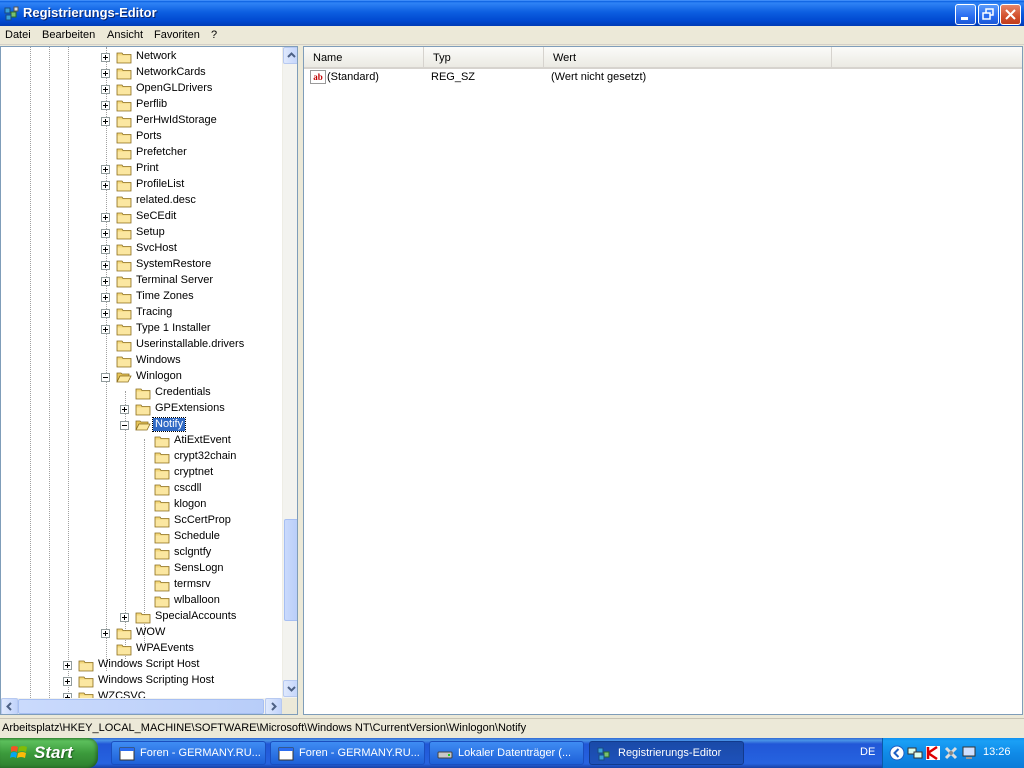 The width and height of the screenshot is (1024, 768). Describe the element at coordinates (141, 105) in the screenshot. I see `tree-node: Perflib` at that location.